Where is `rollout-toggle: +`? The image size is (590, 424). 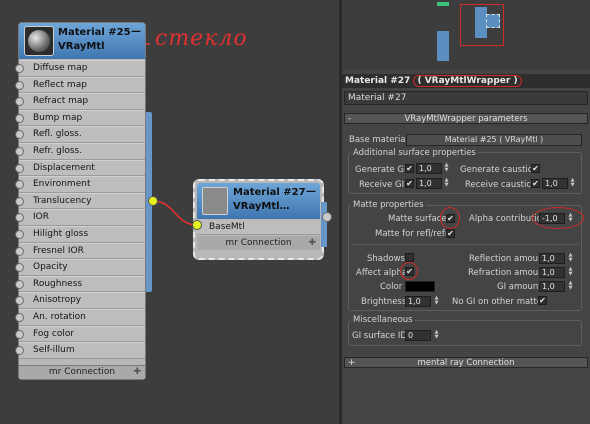
rollout-toggle: + is located at coordinates (351, 363).